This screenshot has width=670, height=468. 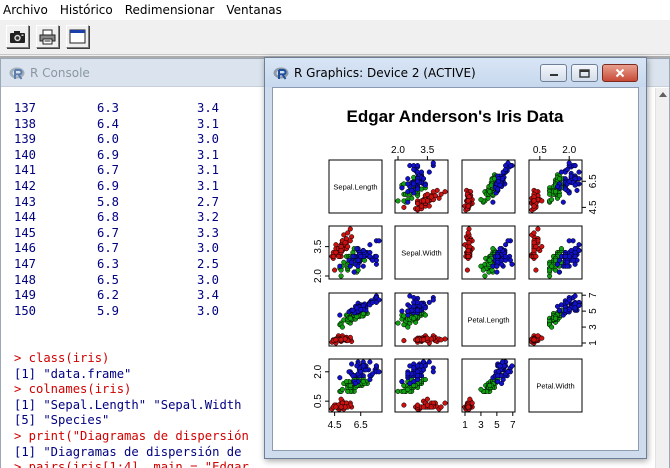 I want to click on close-button, so click(x=620, y=73).